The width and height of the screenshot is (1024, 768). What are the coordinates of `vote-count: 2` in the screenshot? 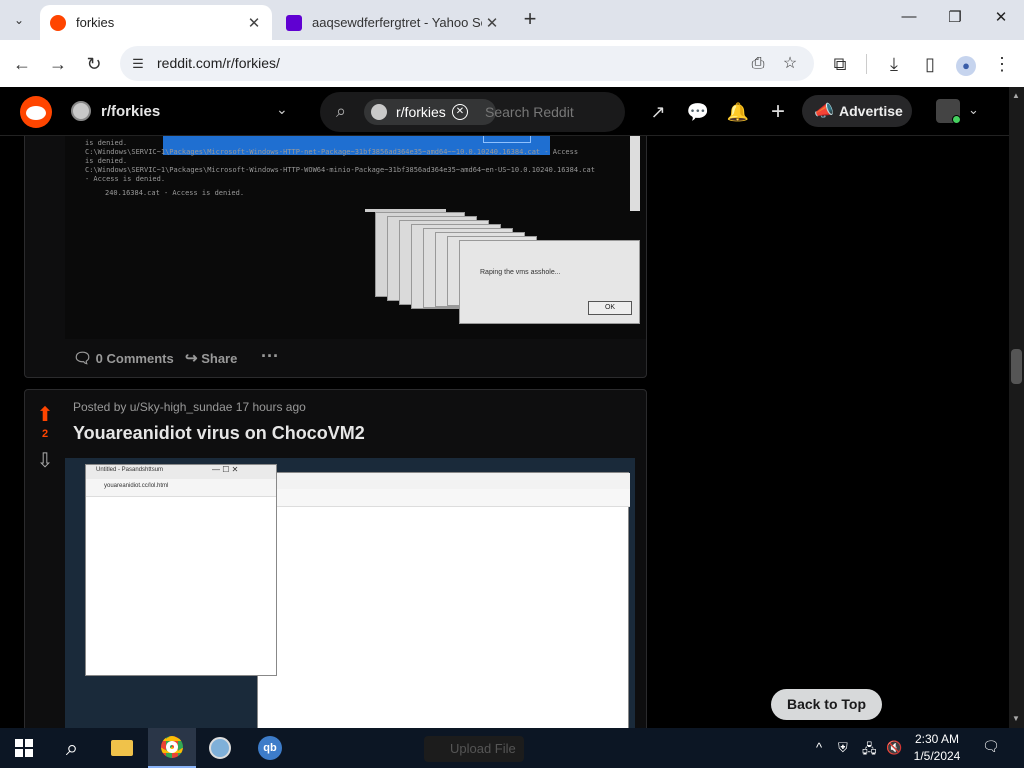 It's located at (45, 434).